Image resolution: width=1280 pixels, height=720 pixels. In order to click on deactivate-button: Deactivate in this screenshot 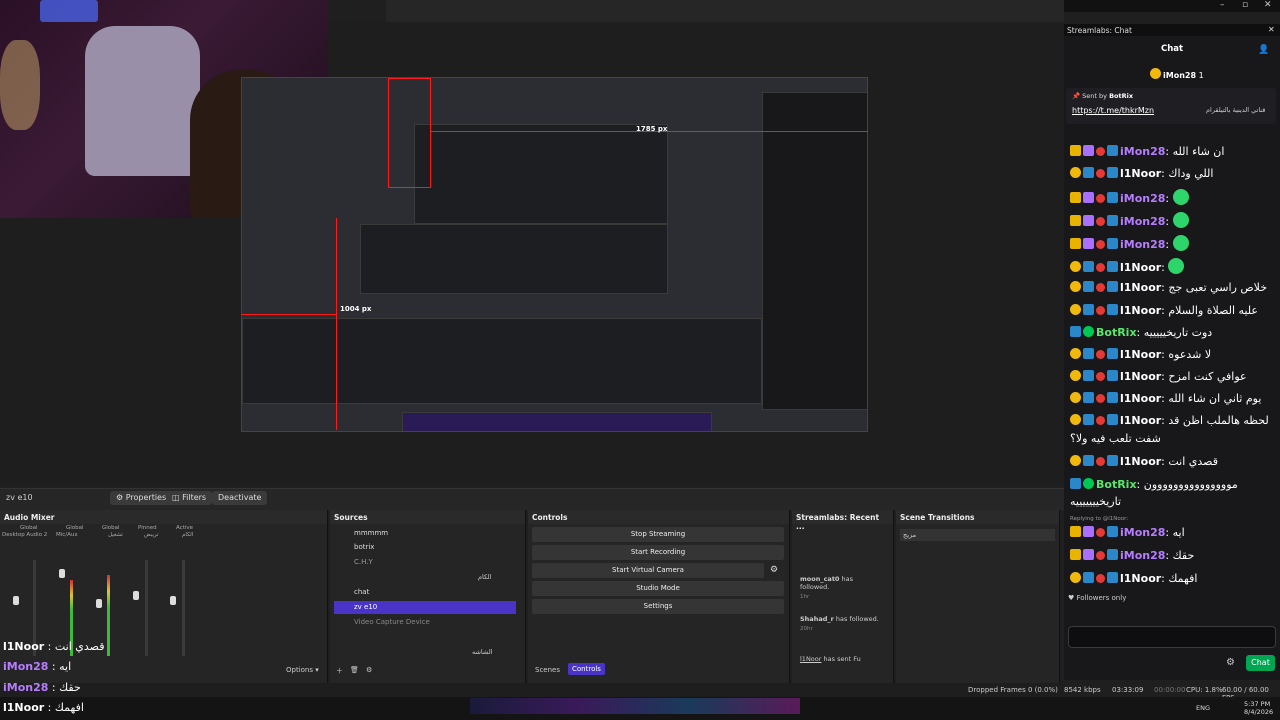, I will do `click(240, 498)`.